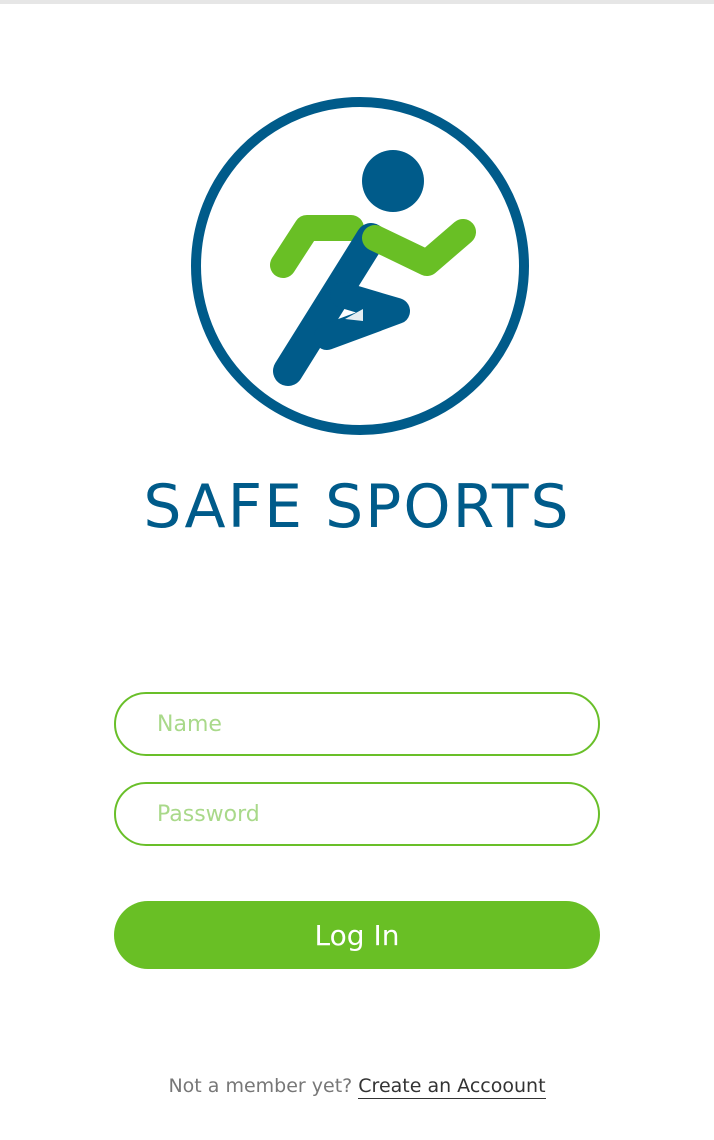 The height and width of the screenshot is (1140, 714). Describe the element at coordinates (357, 507) in the screenshot. I see `app-title: SAFE SPORTS` at that location.